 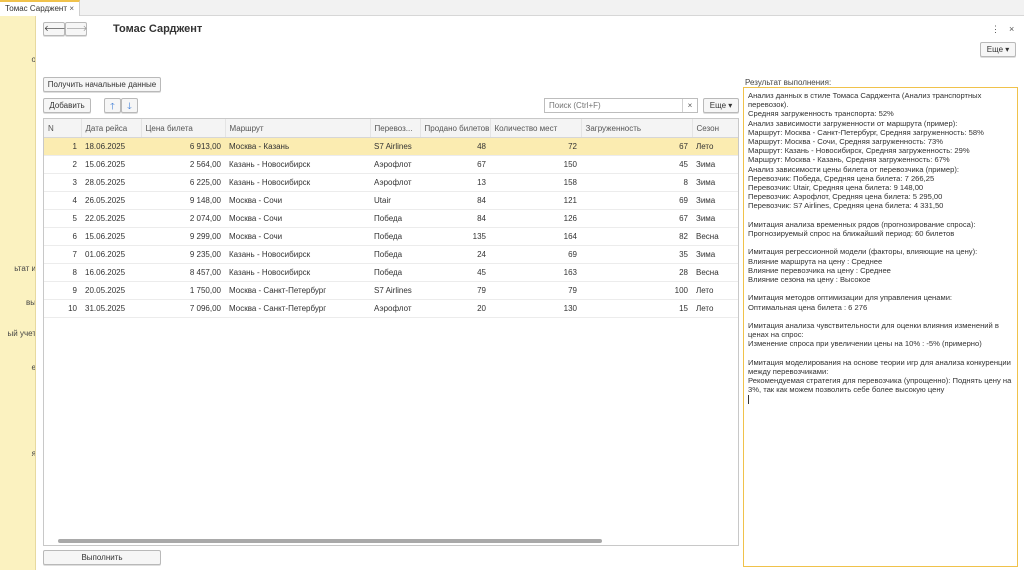 What do you see at coordinates (76, 29) in the screenshot?
I see `forward-button: 🡒` at bounding box center [76, 29].